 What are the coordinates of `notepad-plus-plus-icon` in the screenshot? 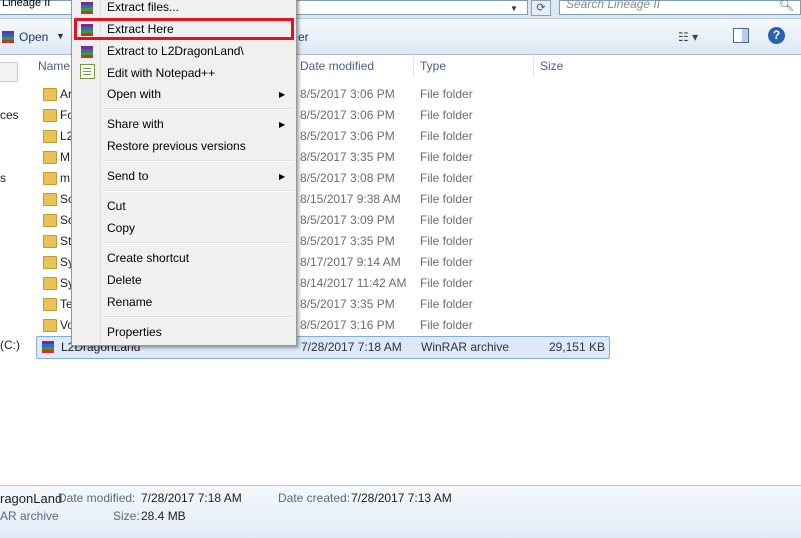 It's located at (87, 71).